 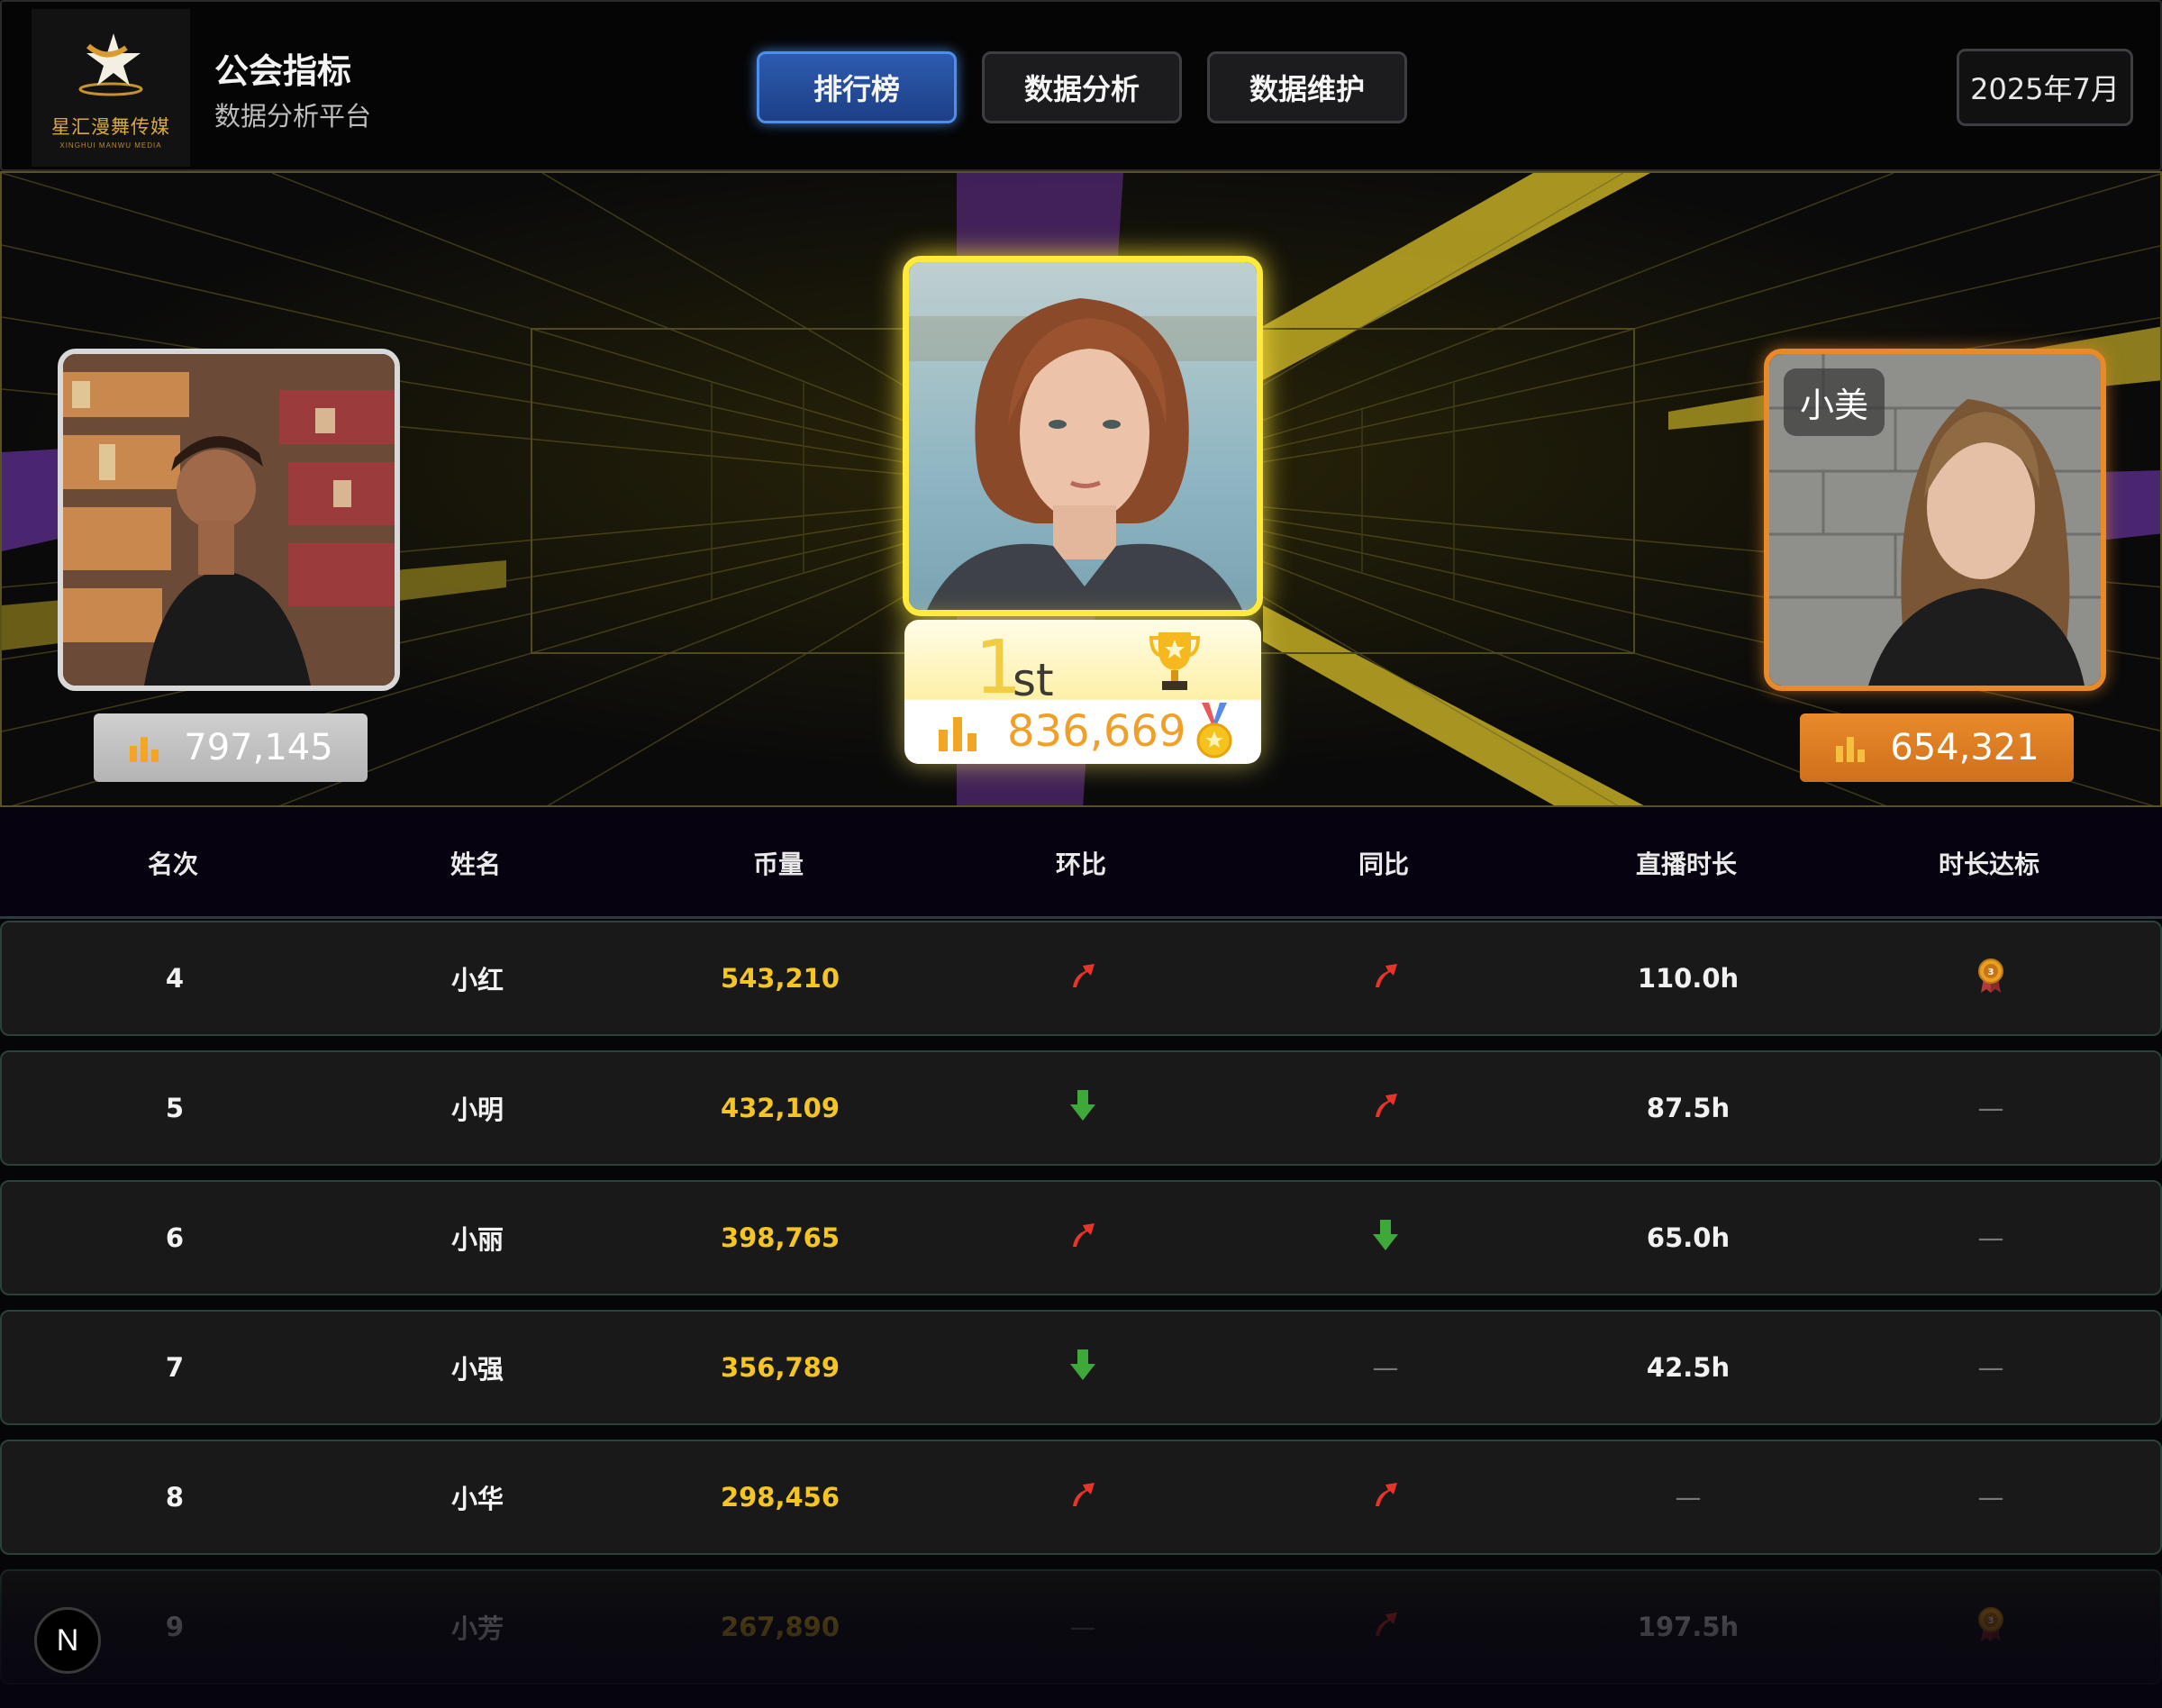 What do you see at coordinates (778, 864) in the screenshot?
I see `column-header-coins: 币量` at bounding box center [778, 864].